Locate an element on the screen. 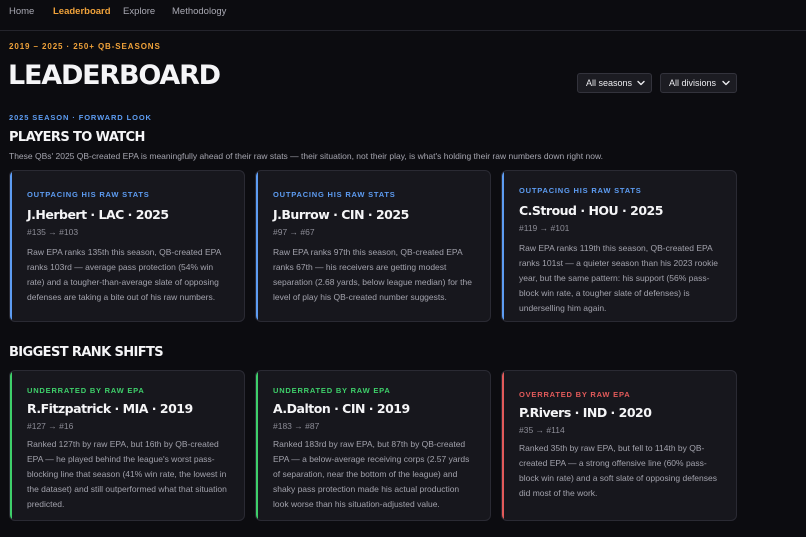 This screenshot has width=806, height=537. card-tag: OVERRATED BY RAW EPA is located at coordinates (575, 394).